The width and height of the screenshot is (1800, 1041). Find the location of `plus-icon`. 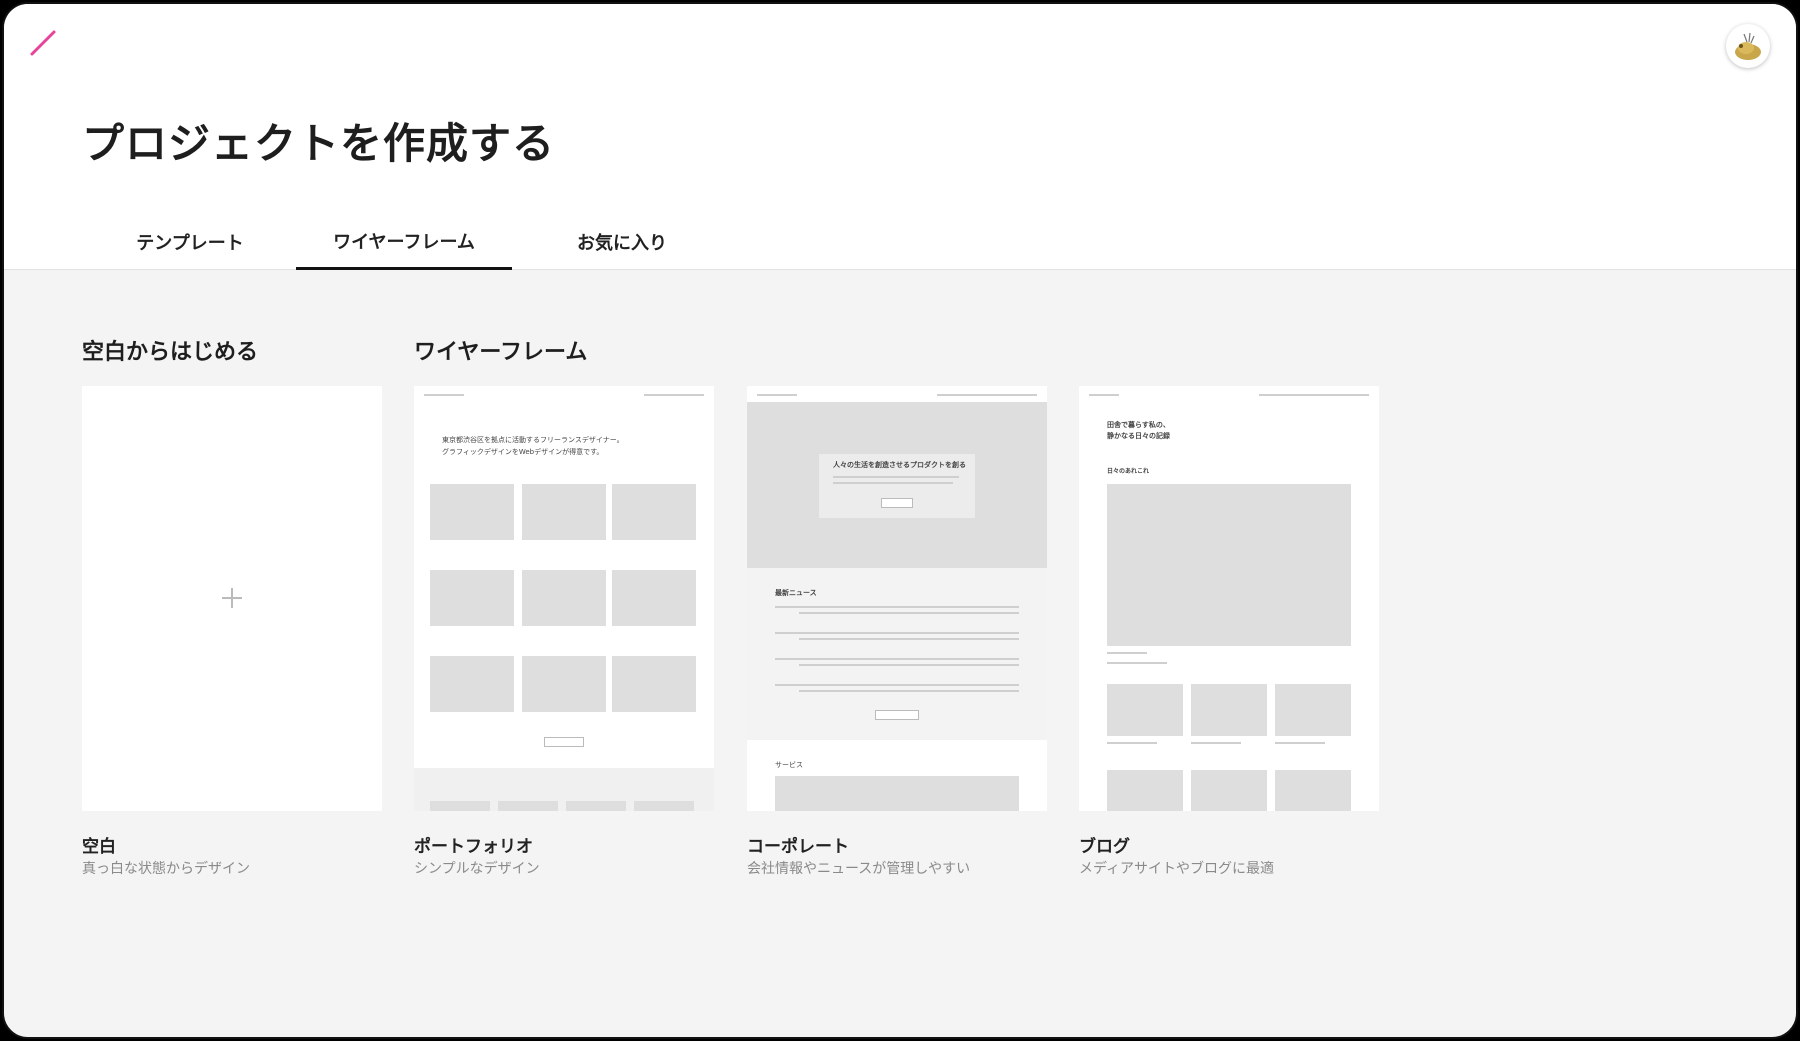

plus-icon is located at coordinates (232, 598).